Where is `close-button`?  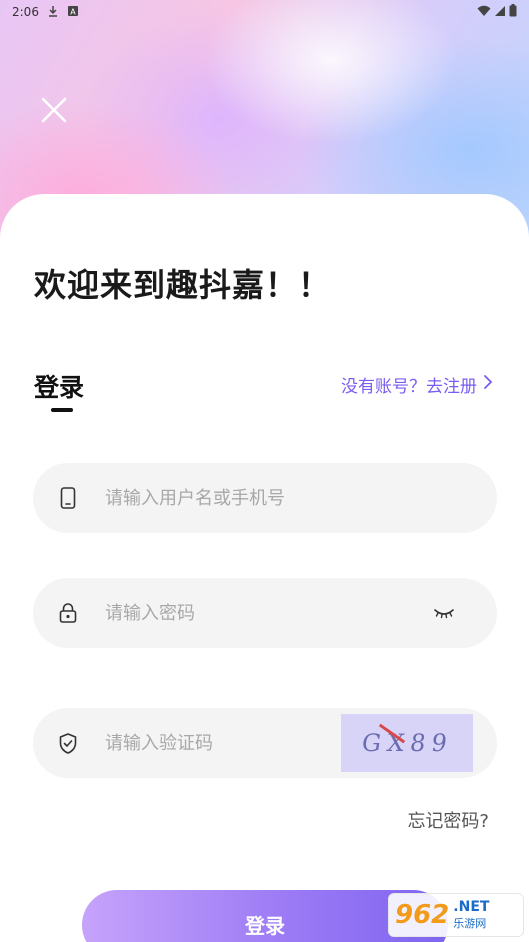
close-button is located at coordinates (54, 112).